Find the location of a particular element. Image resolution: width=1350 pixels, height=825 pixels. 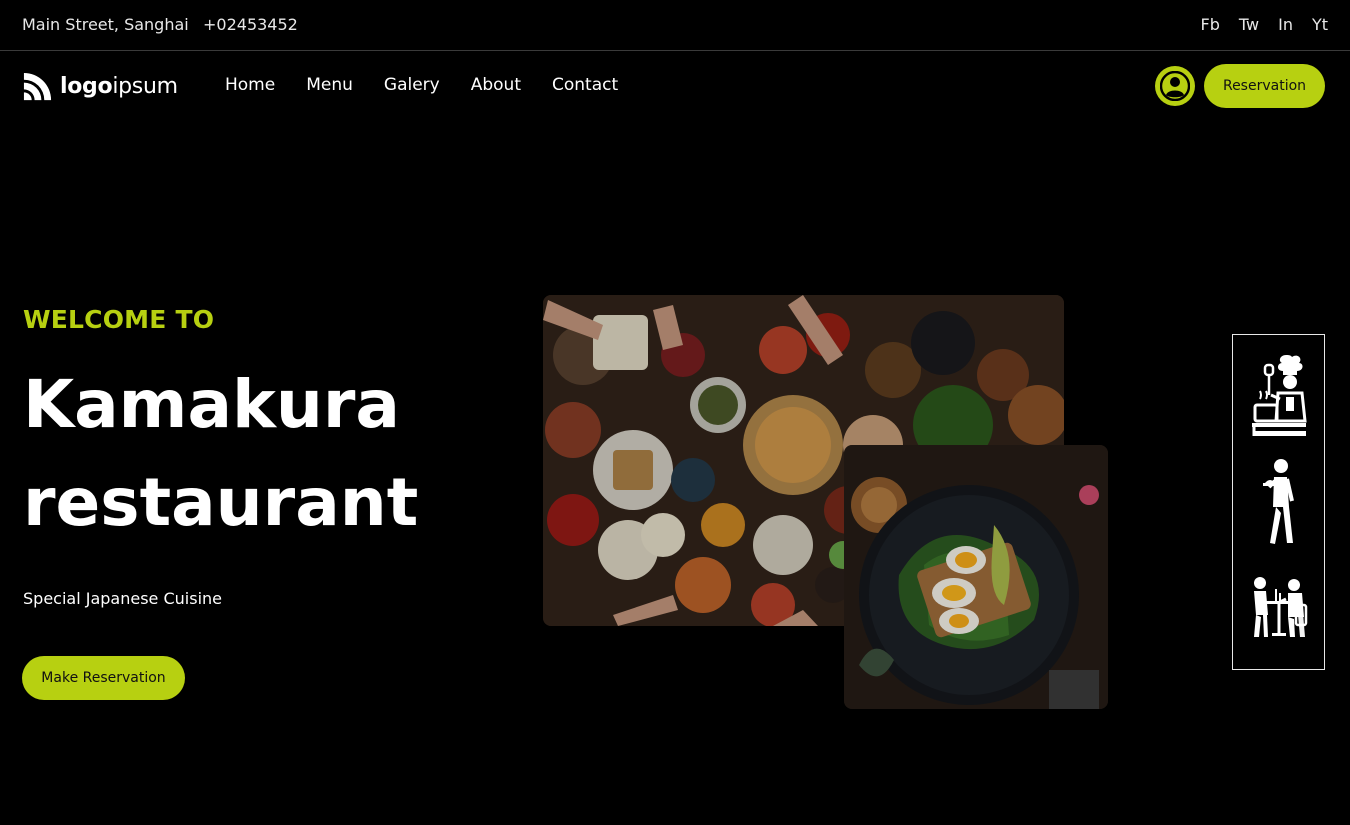

service-icon-panel is located at coordinates (1278, 502).